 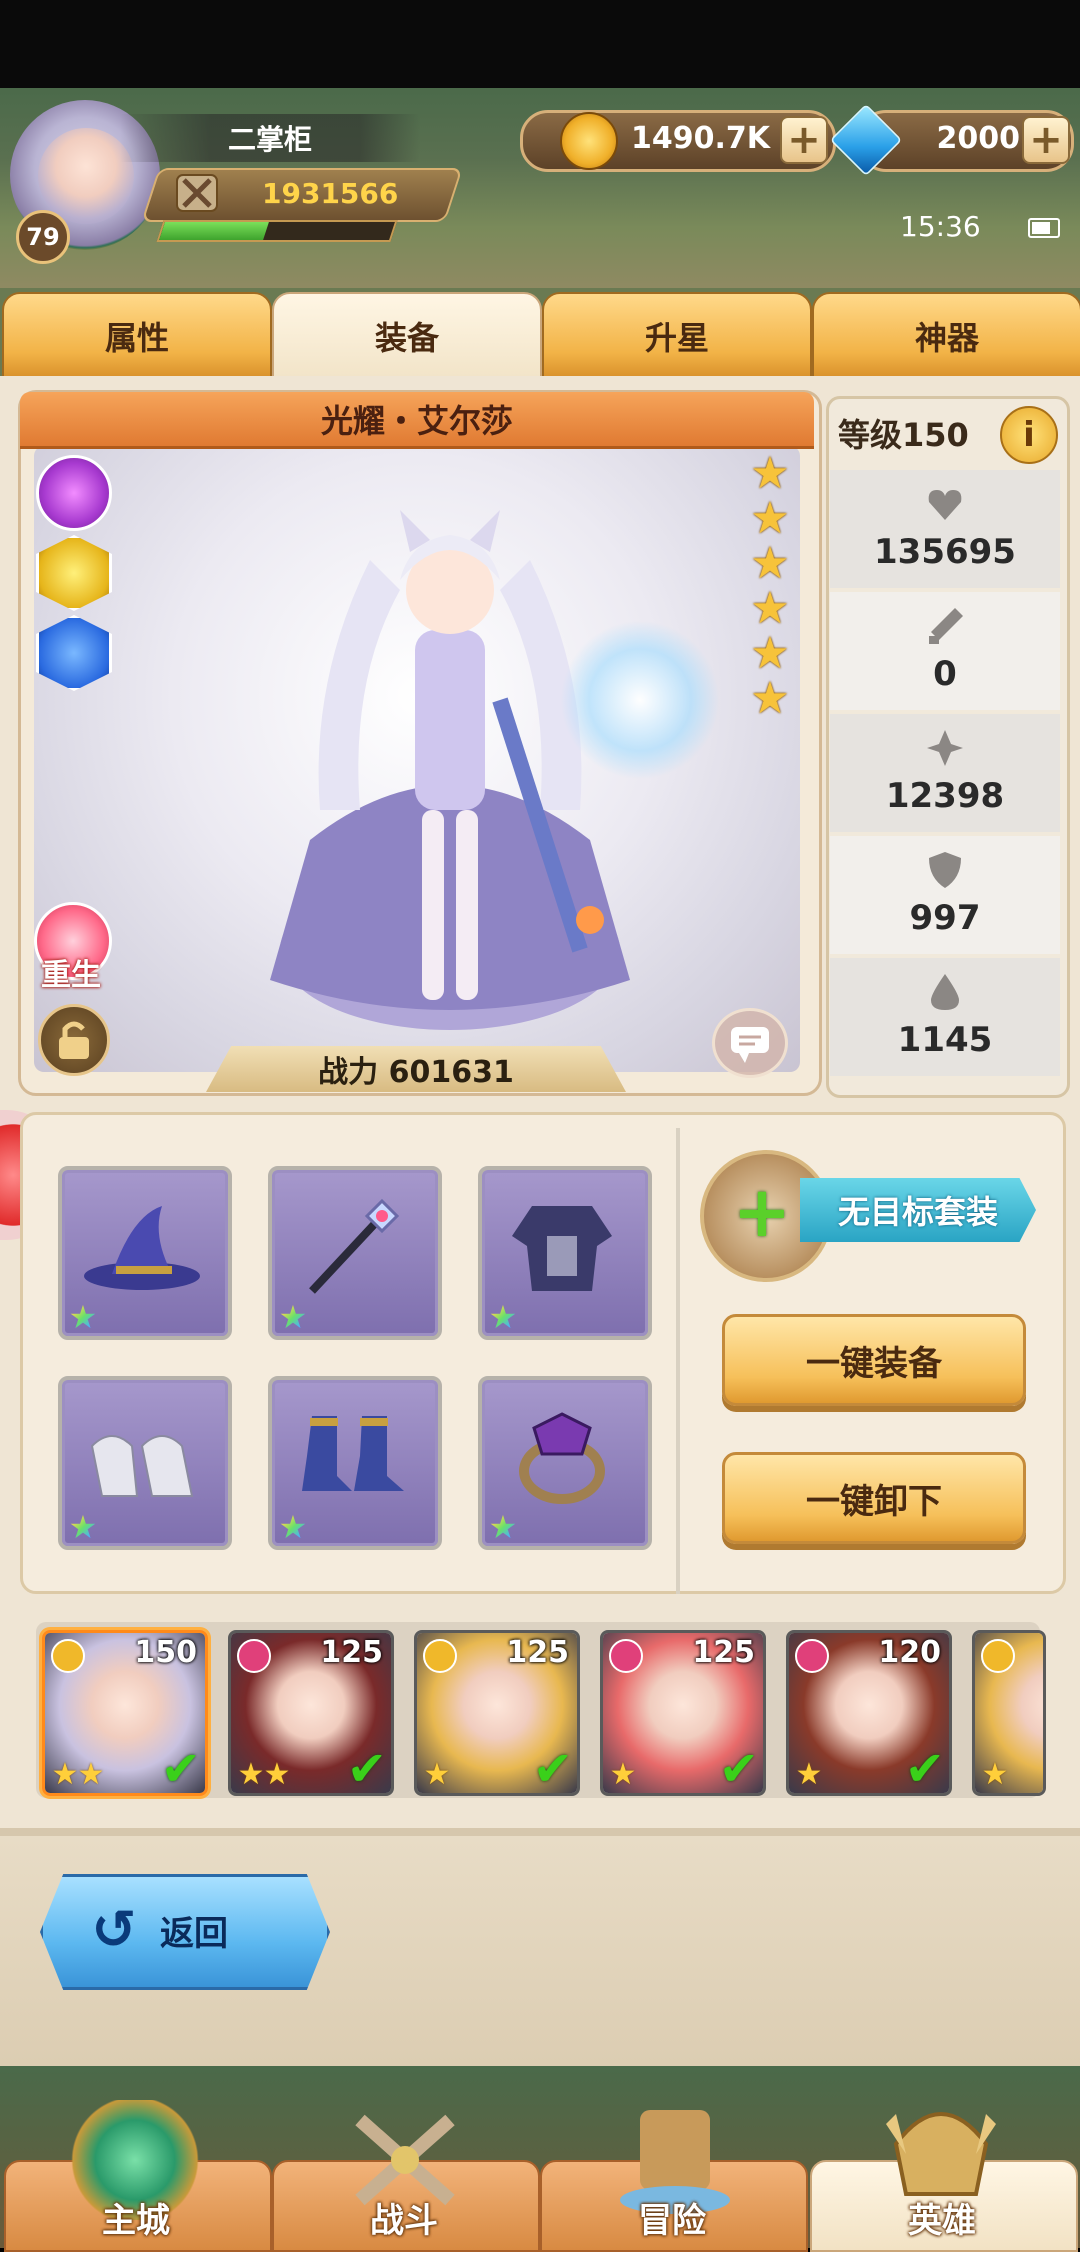 What do you see at coordinates (562, 1248) in the screenshot?
I see `armor-icon` at bounding box center [562, 1248].